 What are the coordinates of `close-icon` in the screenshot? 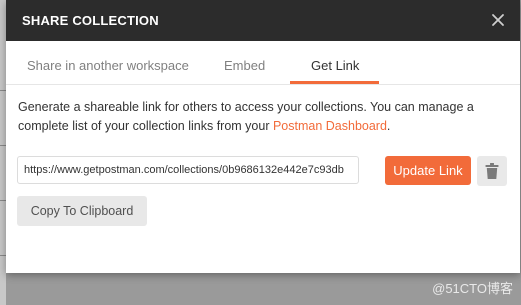 It's located at (498, 20).